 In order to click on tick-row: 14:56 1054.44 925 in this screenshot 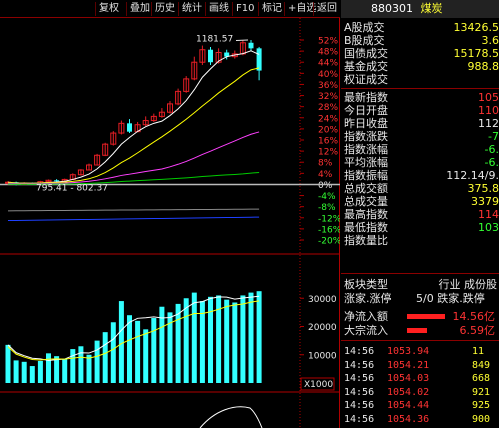, I will do `click(420, 405)`.